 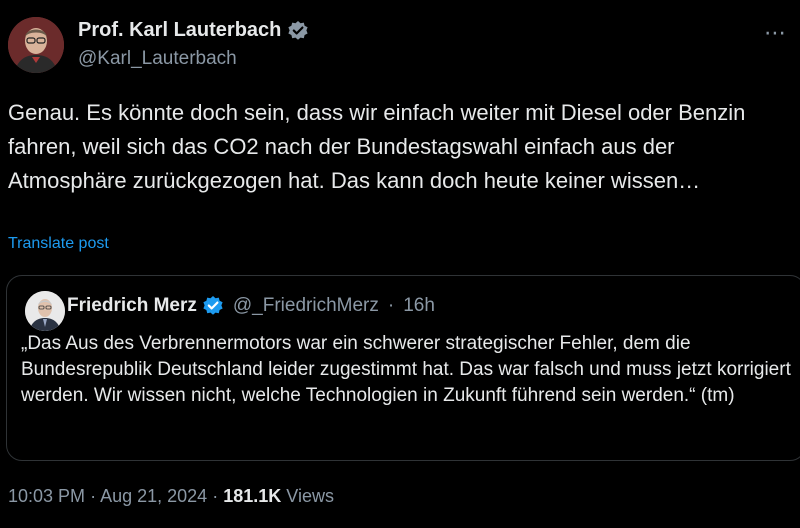 I want to click on author-name-row: Prof. Karl Lauterbach, so click(x=193, y=30).